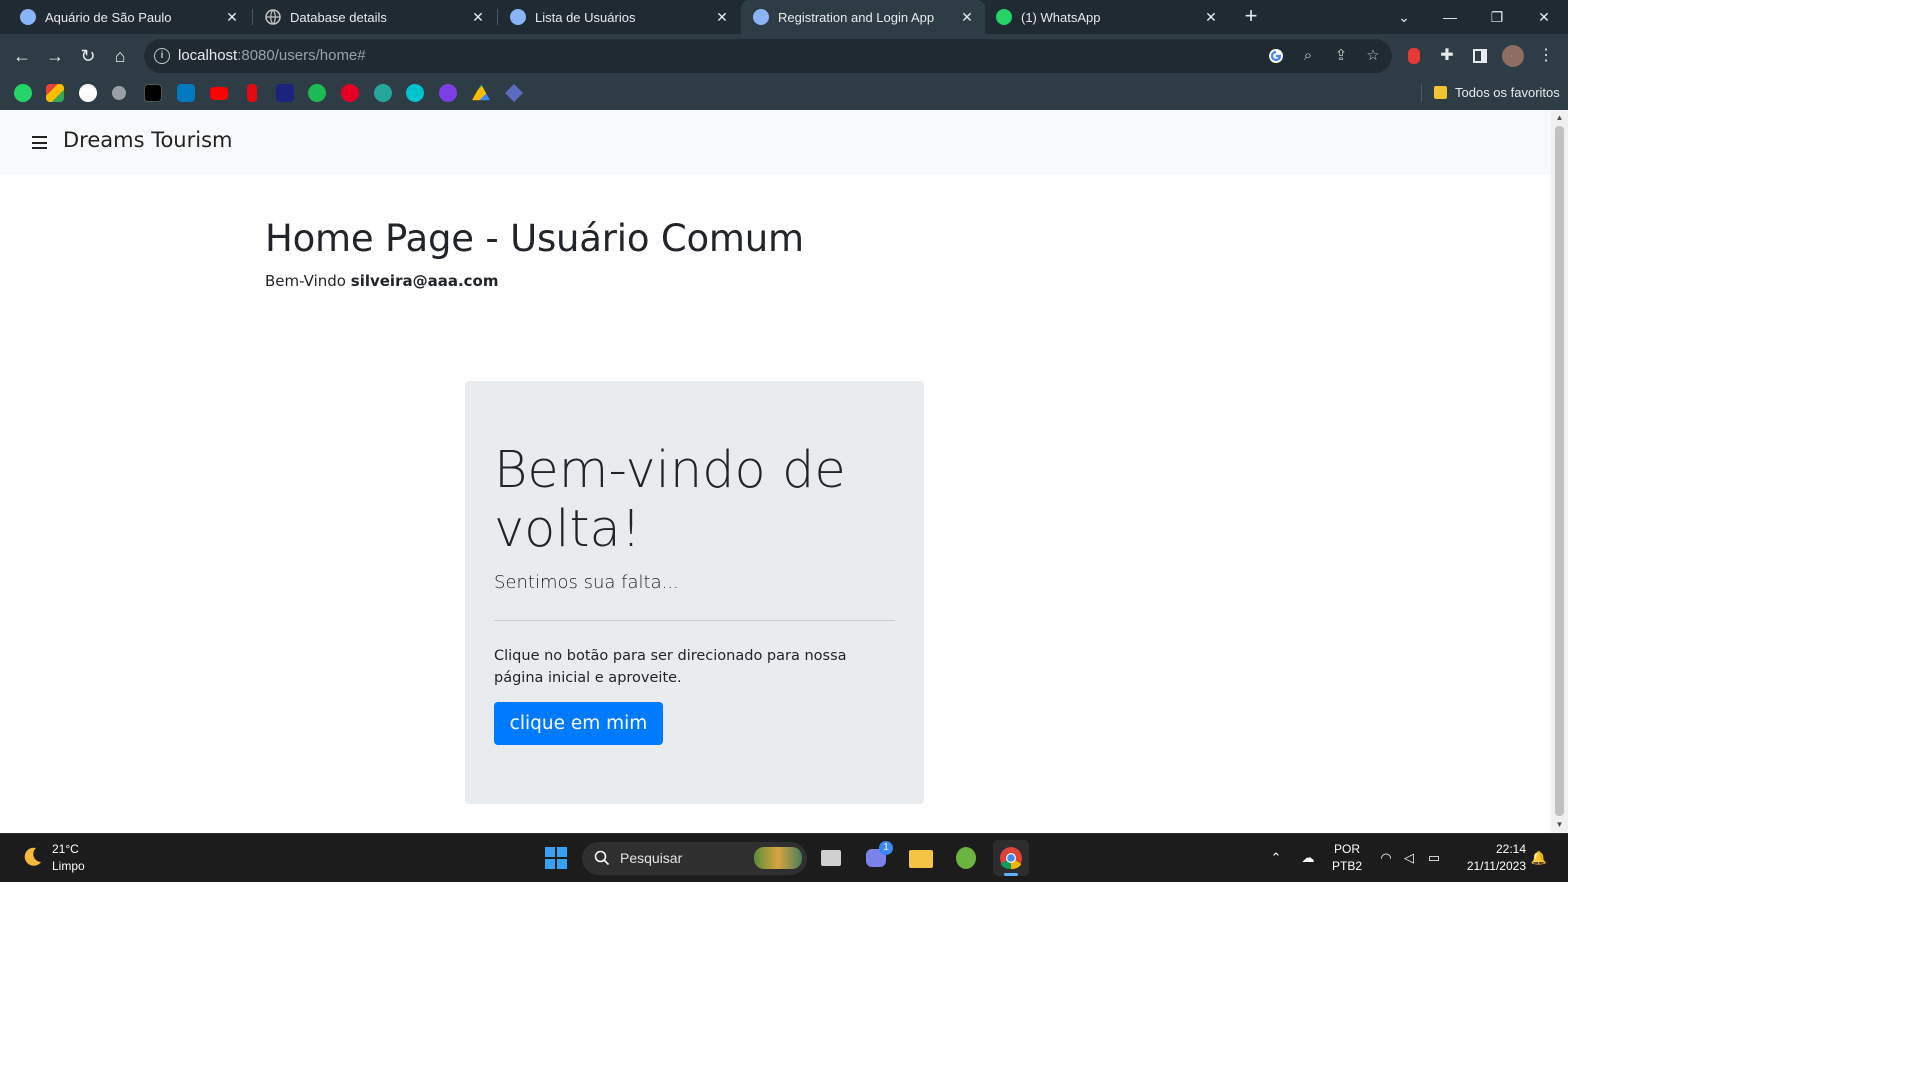 This screenshot has height=1080, width=1920. I want to click on volume-icon: ◁, so click(1409, 858).